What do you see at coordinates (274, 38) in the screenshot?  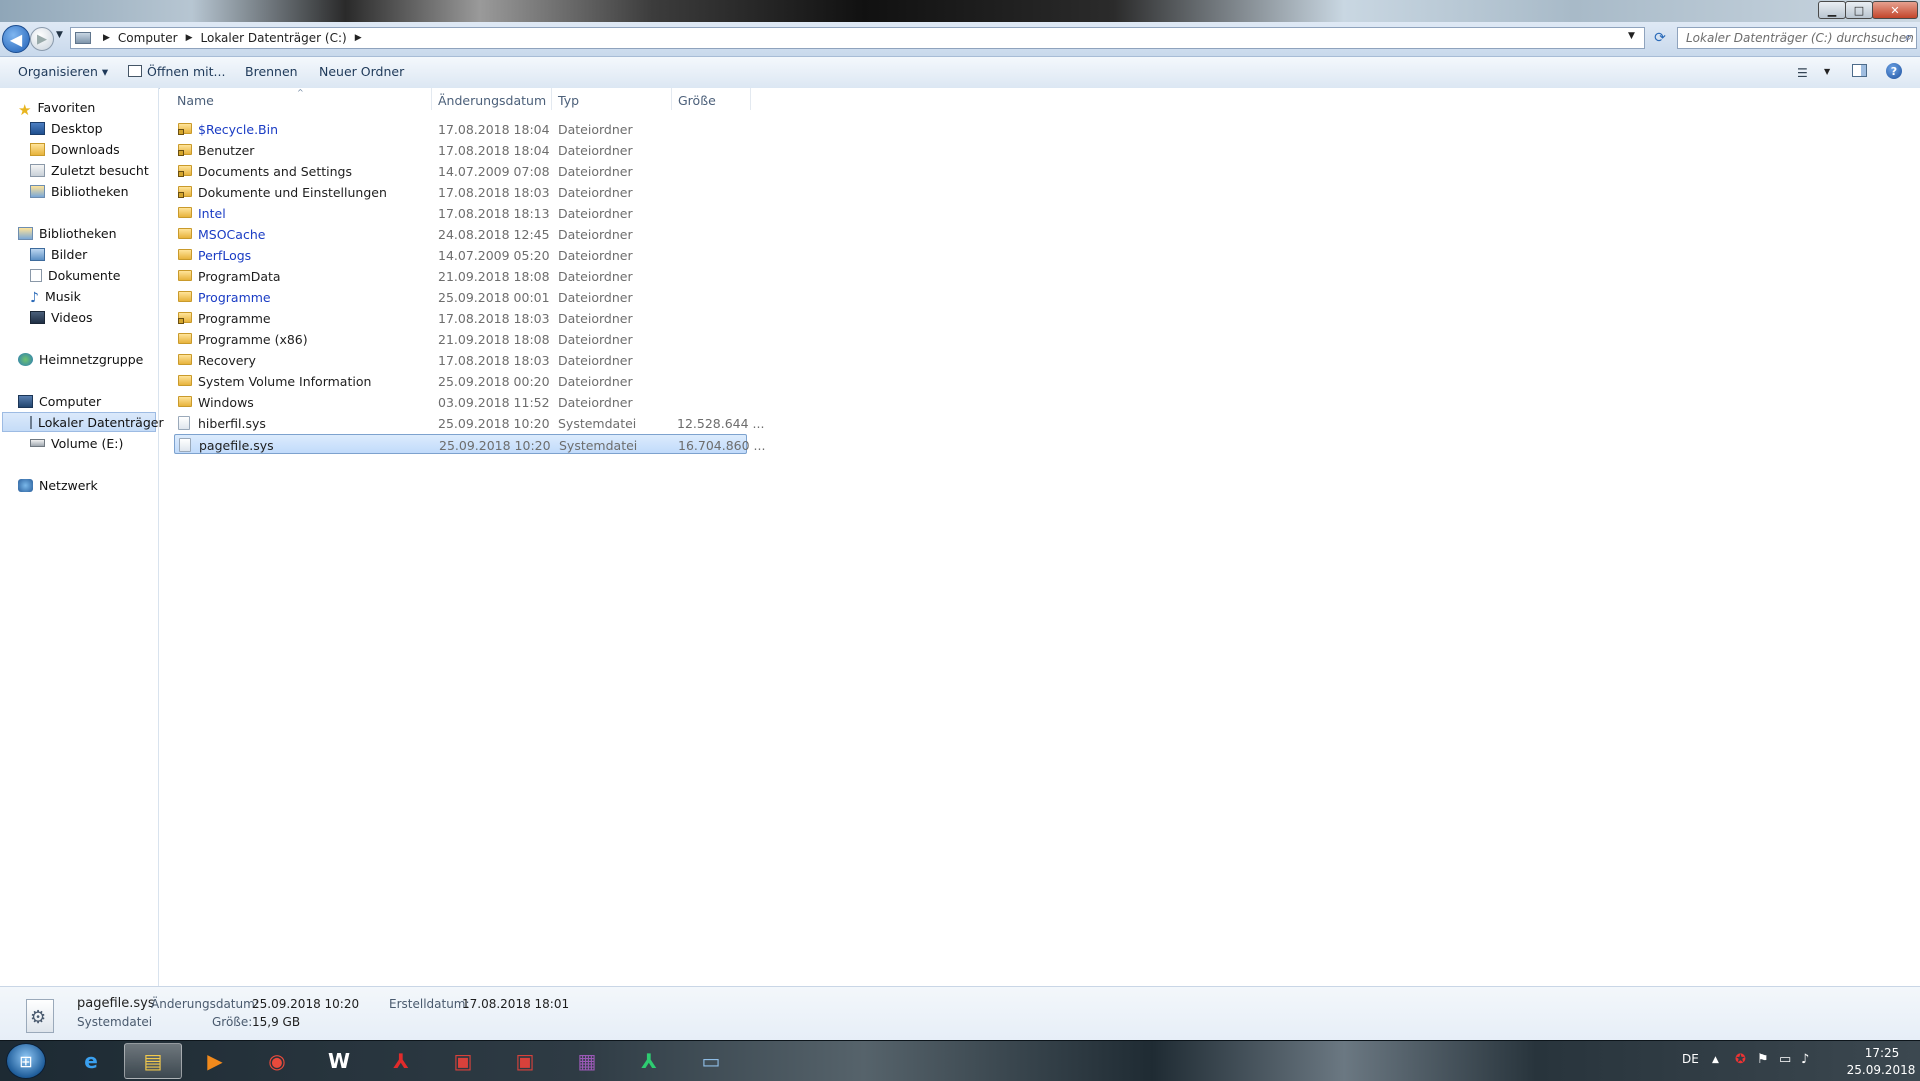 I see `breadcrumb-local-disk: Lokaler Datenträger (C:)` at bounding box center [274, 38].